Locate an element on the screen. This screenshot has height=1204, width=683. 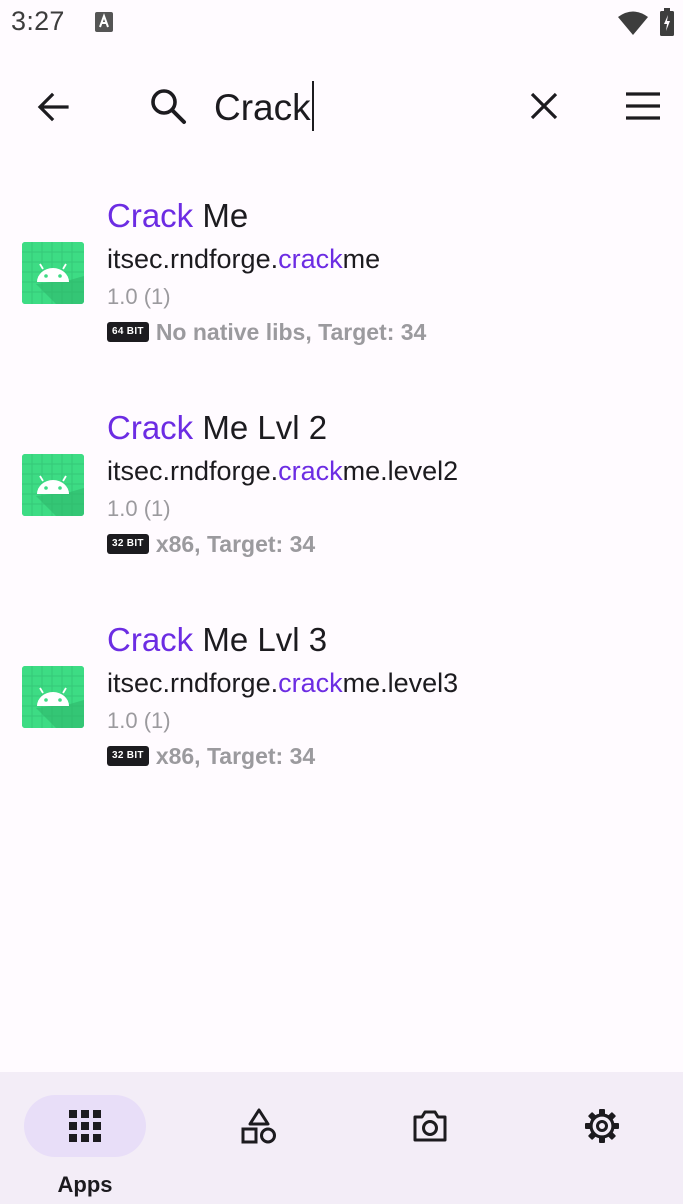
clear-search-icon is located at coordinates (544, 106).